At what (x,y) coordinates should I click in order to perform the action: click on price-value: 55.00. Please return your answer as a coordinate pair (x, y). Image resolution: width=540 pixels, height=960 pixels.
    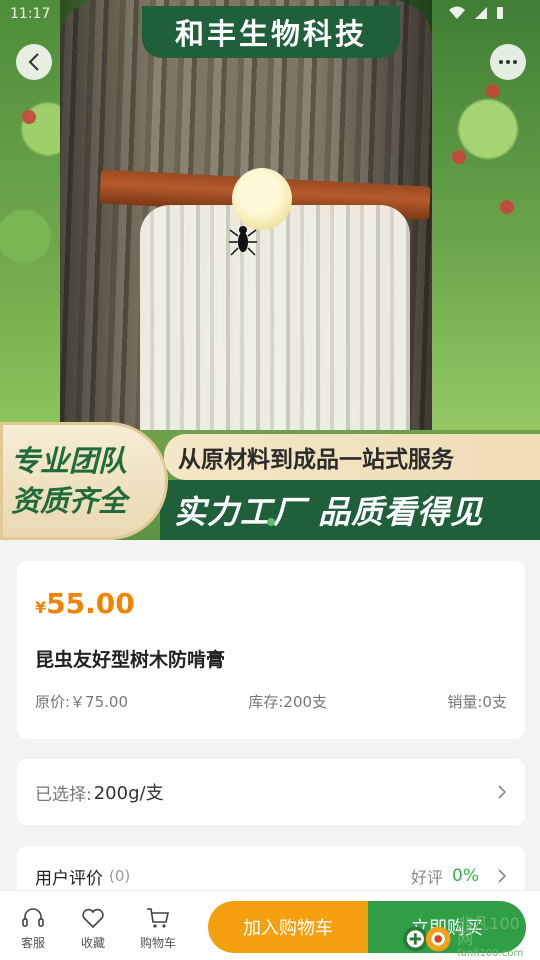
    Looking at the image, I should click on (90, 603).